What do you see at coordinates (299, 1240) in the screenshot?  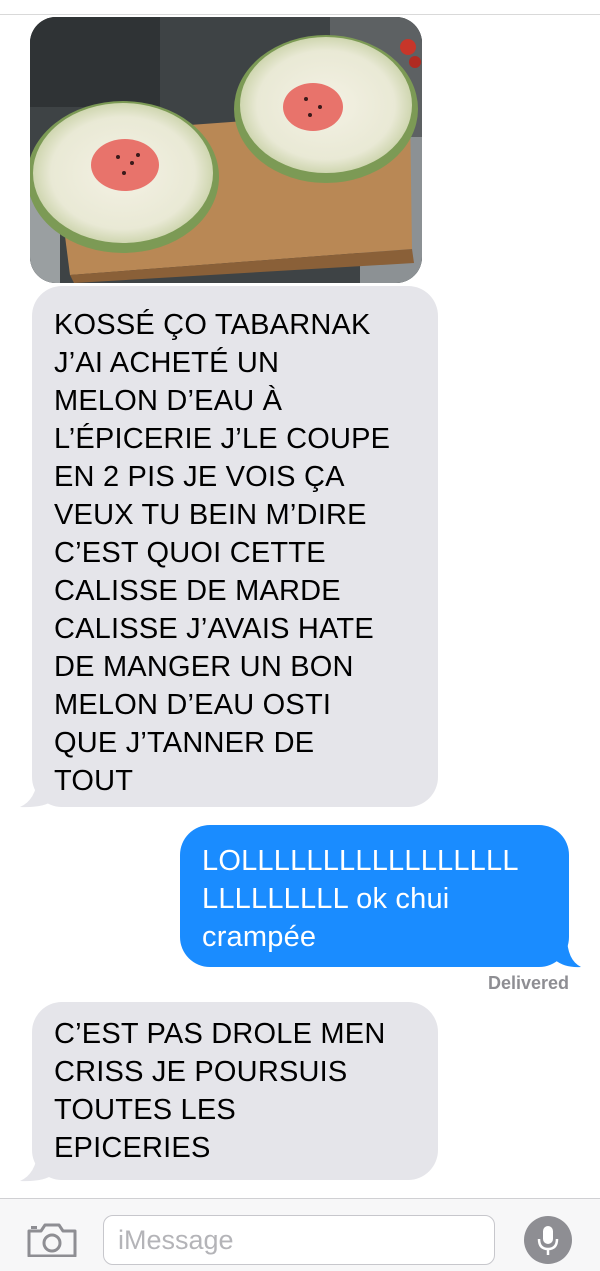 I see `imessage-input: iMessage` at bounding box center [299, 1240].